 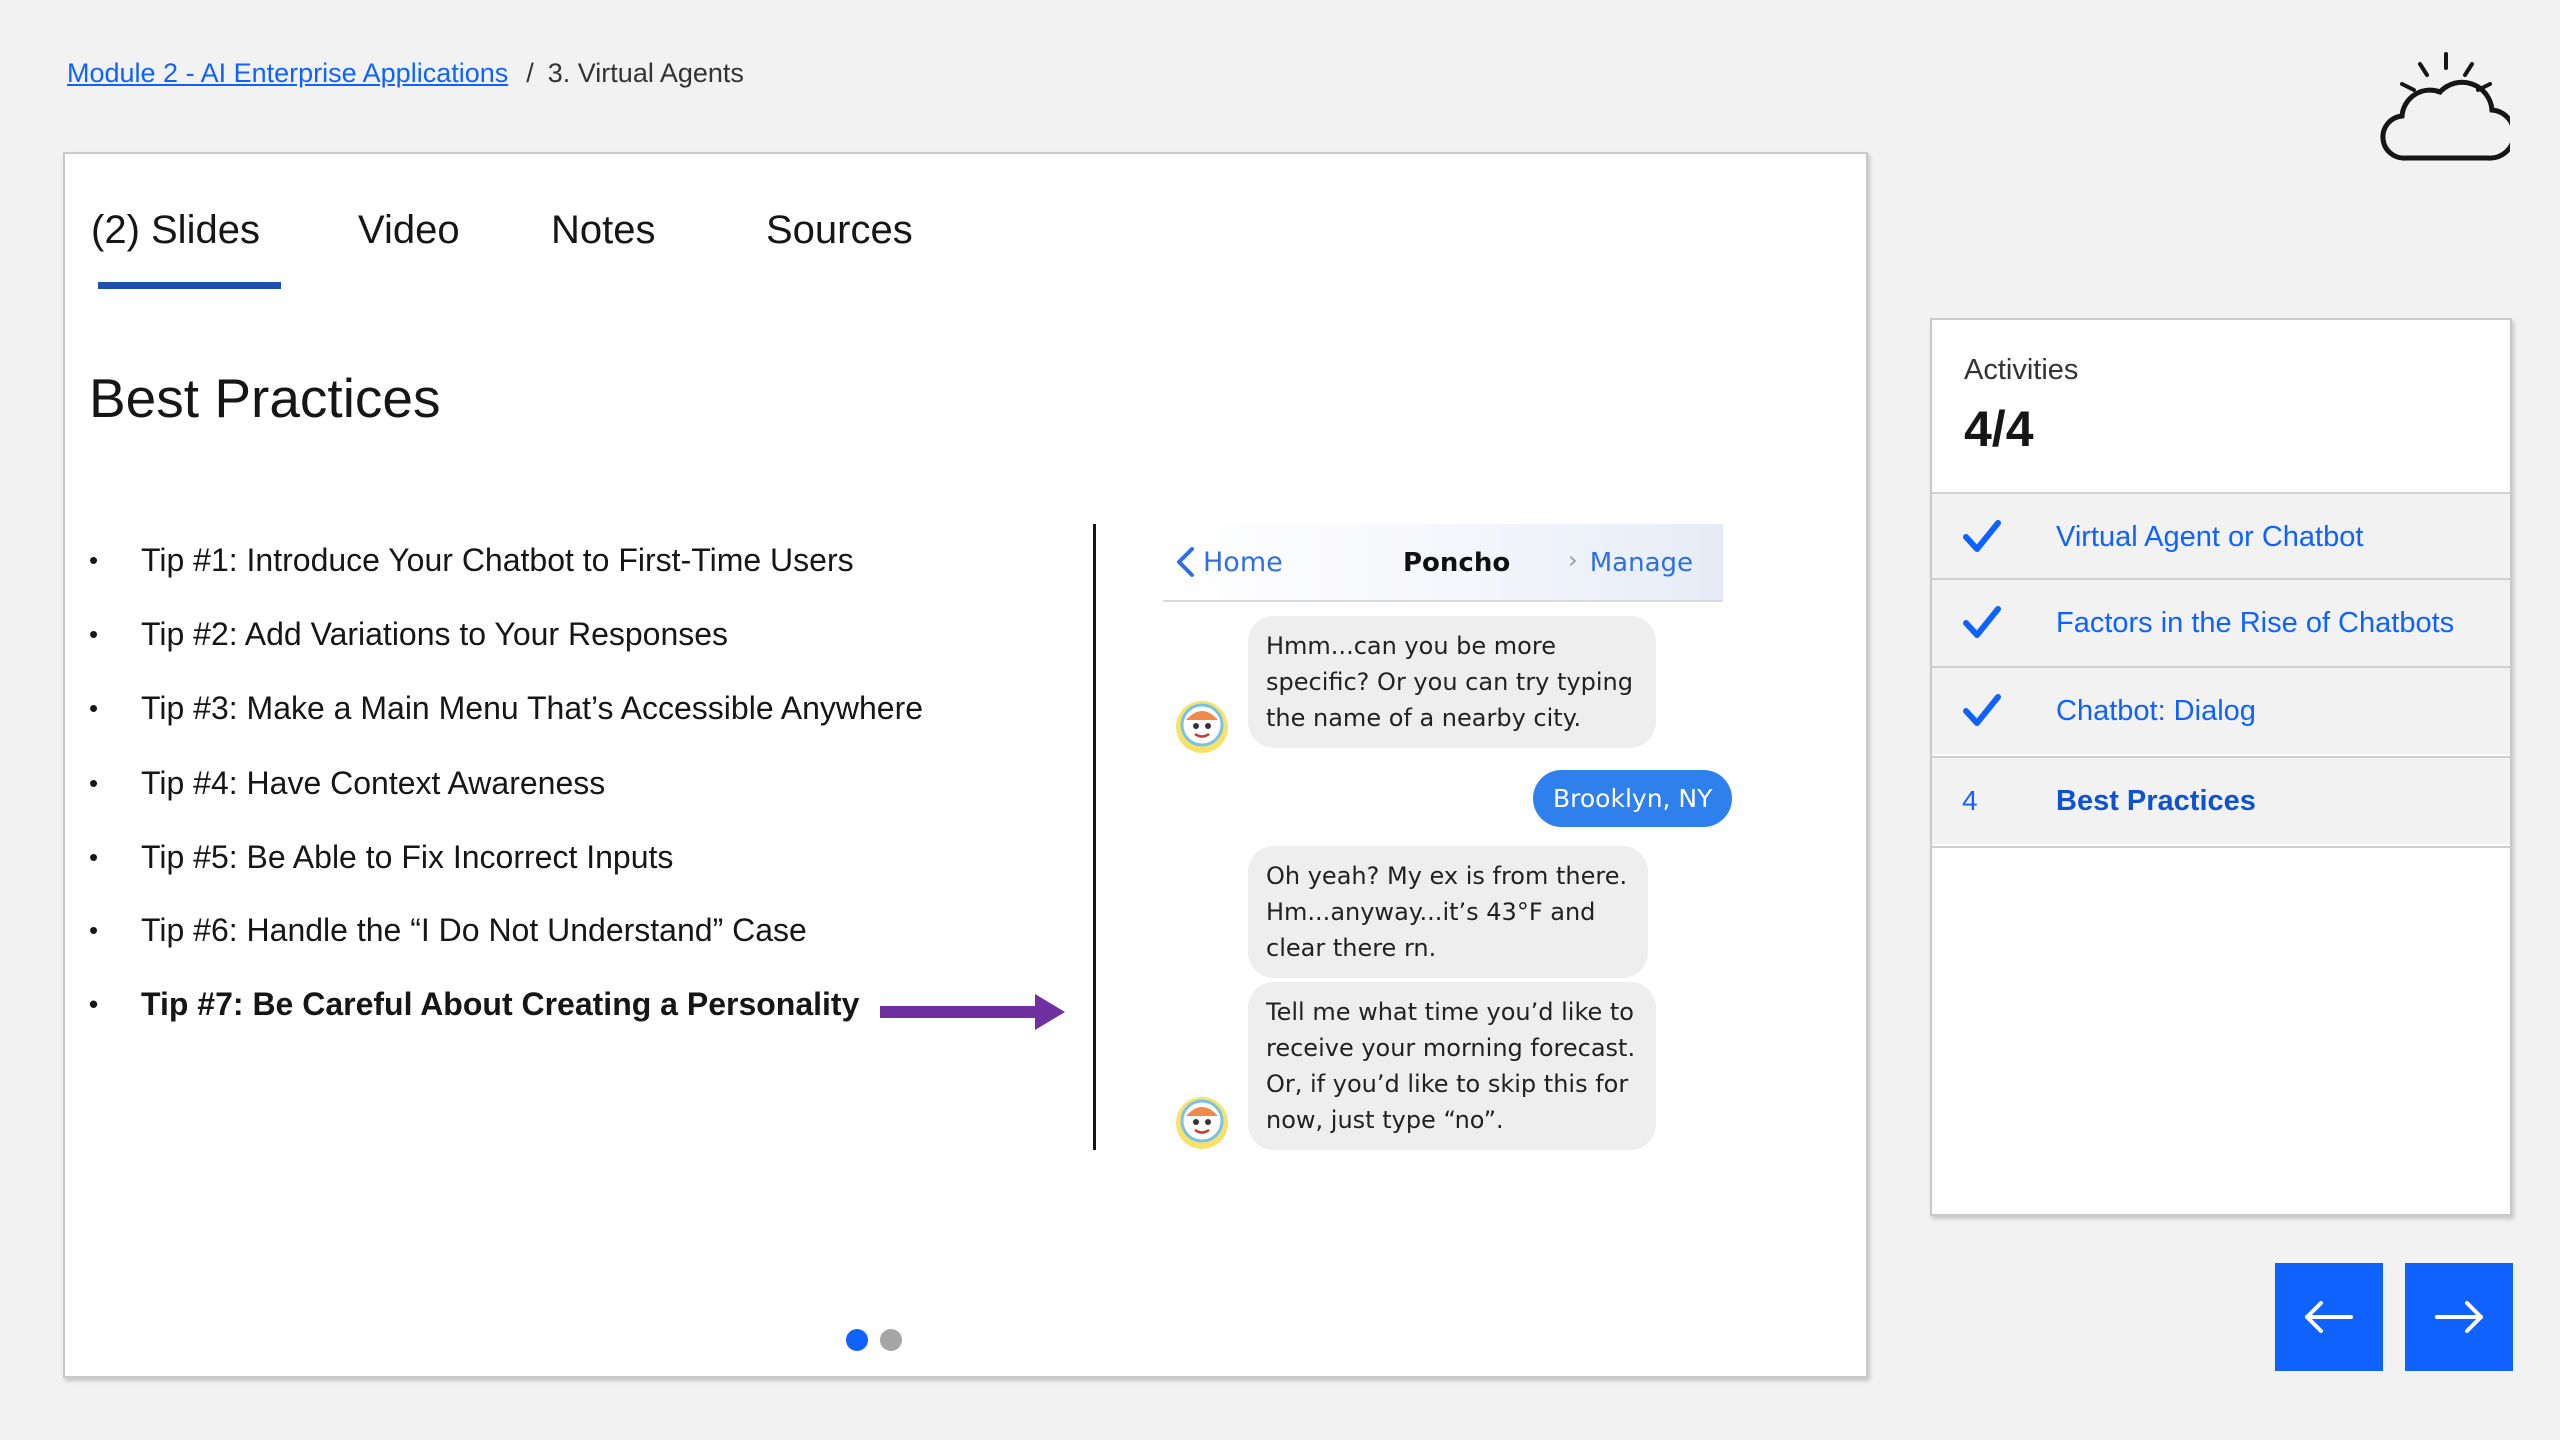 I want to click on tab-slides: (2) Slides, so click(x=175, y=230).